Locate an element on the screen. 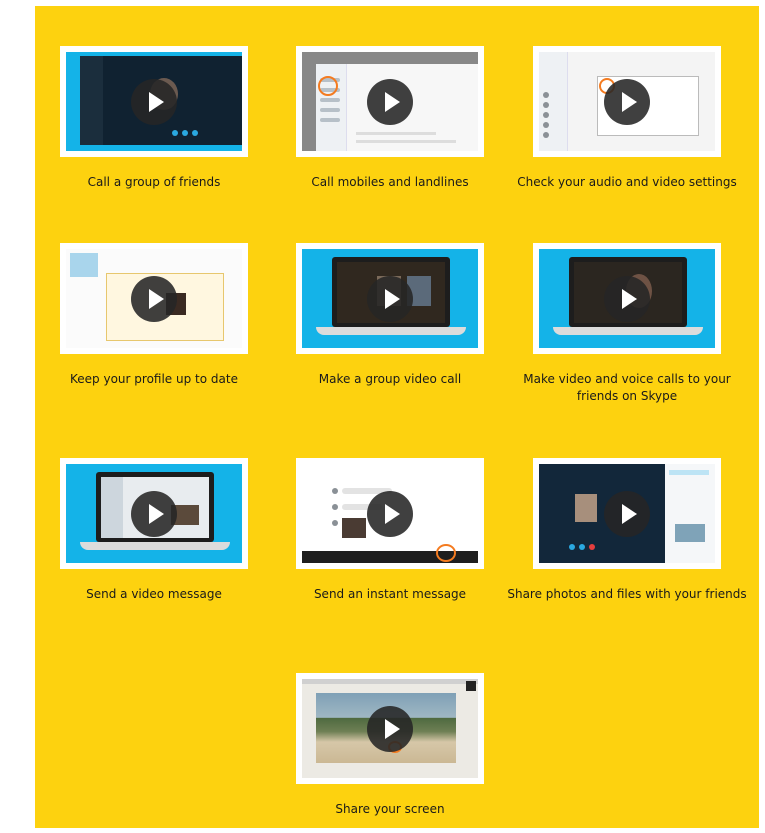 This screenshot has height=833, width=765. video-tile-video-message: Send a video message is located at coordinates (154, 529).